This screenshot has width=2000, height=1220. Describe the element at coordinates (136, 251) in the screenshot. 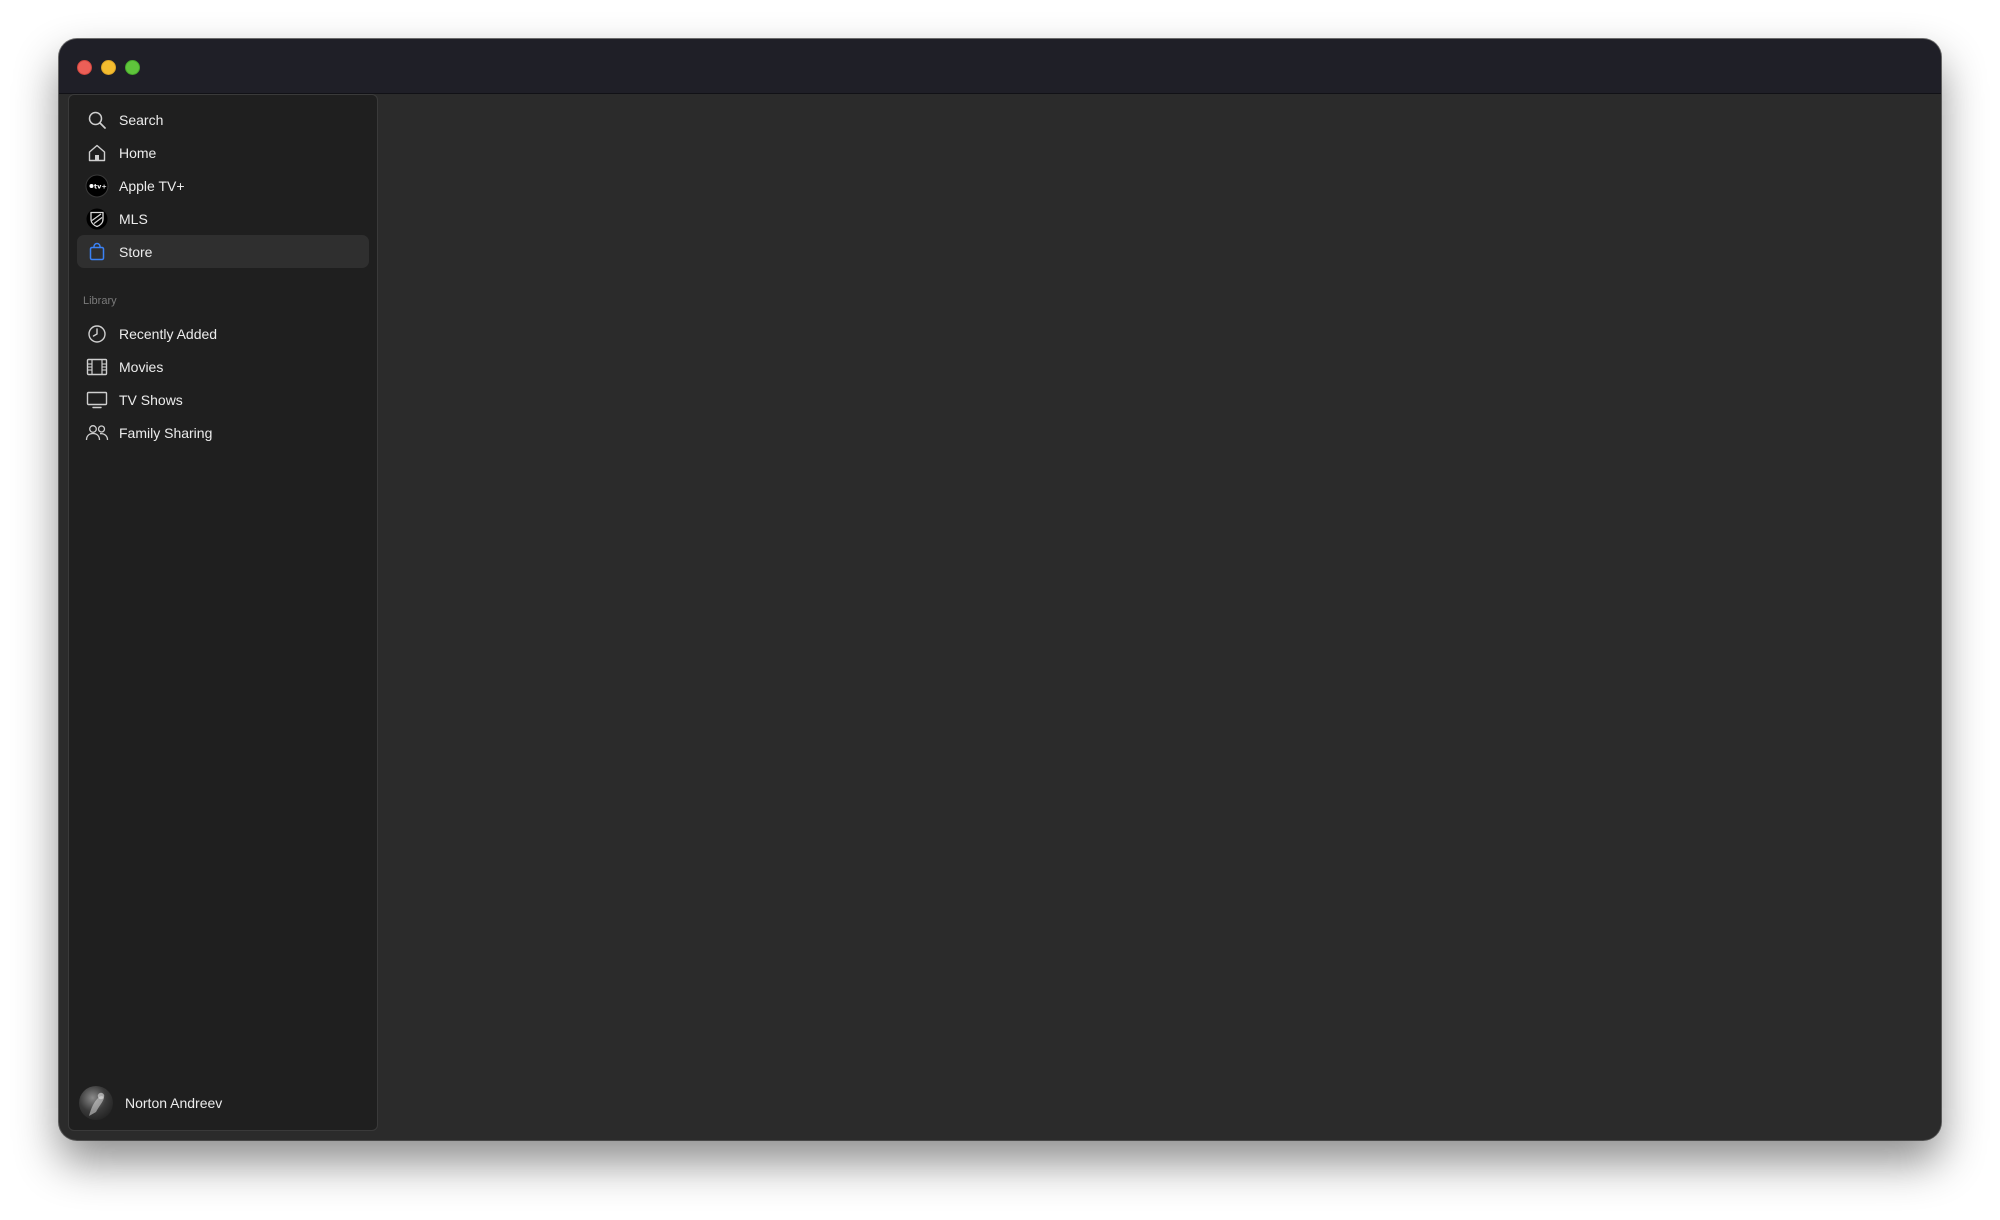

I see `sidebar-item-label: Store` at that location.